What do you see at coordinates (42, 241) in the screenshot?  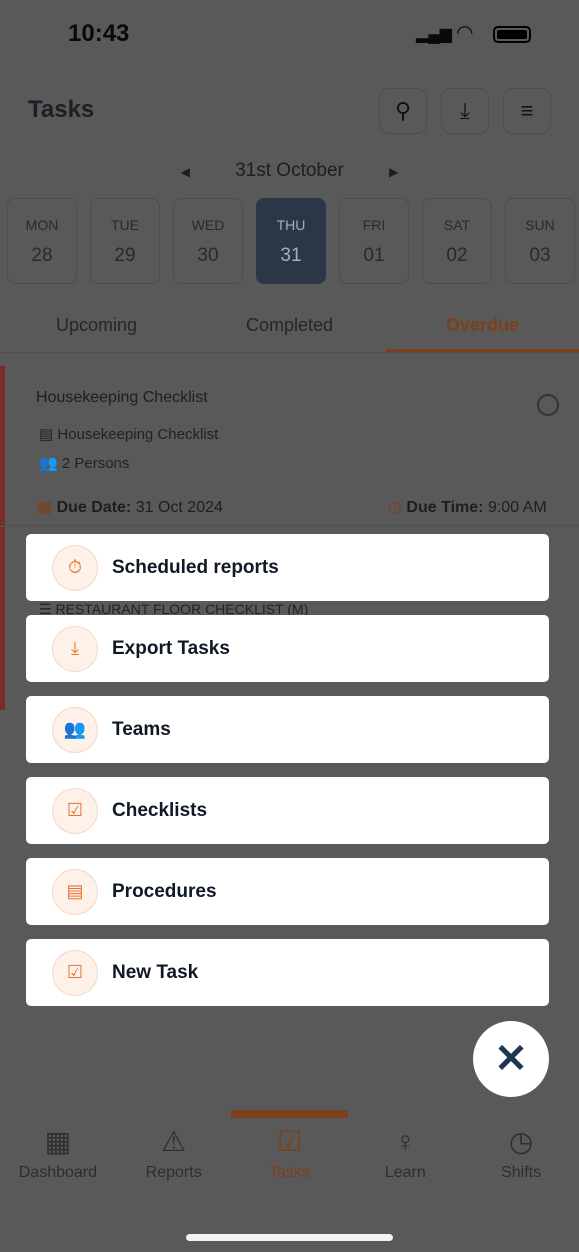 I see `day-mon: MON 28` at bounding box center [42, 241].